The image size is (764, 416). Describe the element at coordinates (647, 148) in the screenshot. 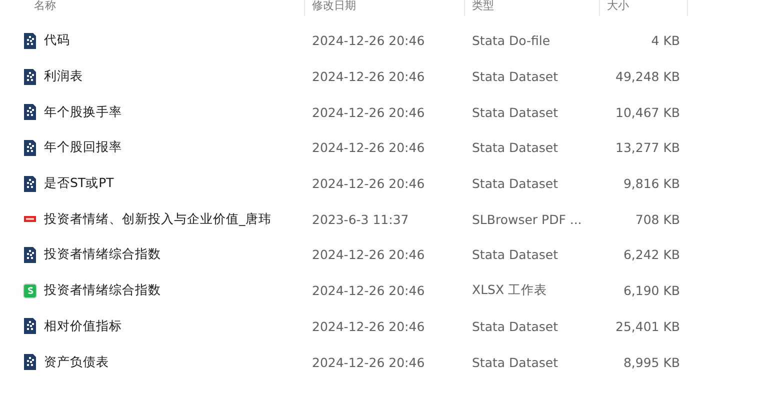

I see `file-size: 13,277 KB` at that location.